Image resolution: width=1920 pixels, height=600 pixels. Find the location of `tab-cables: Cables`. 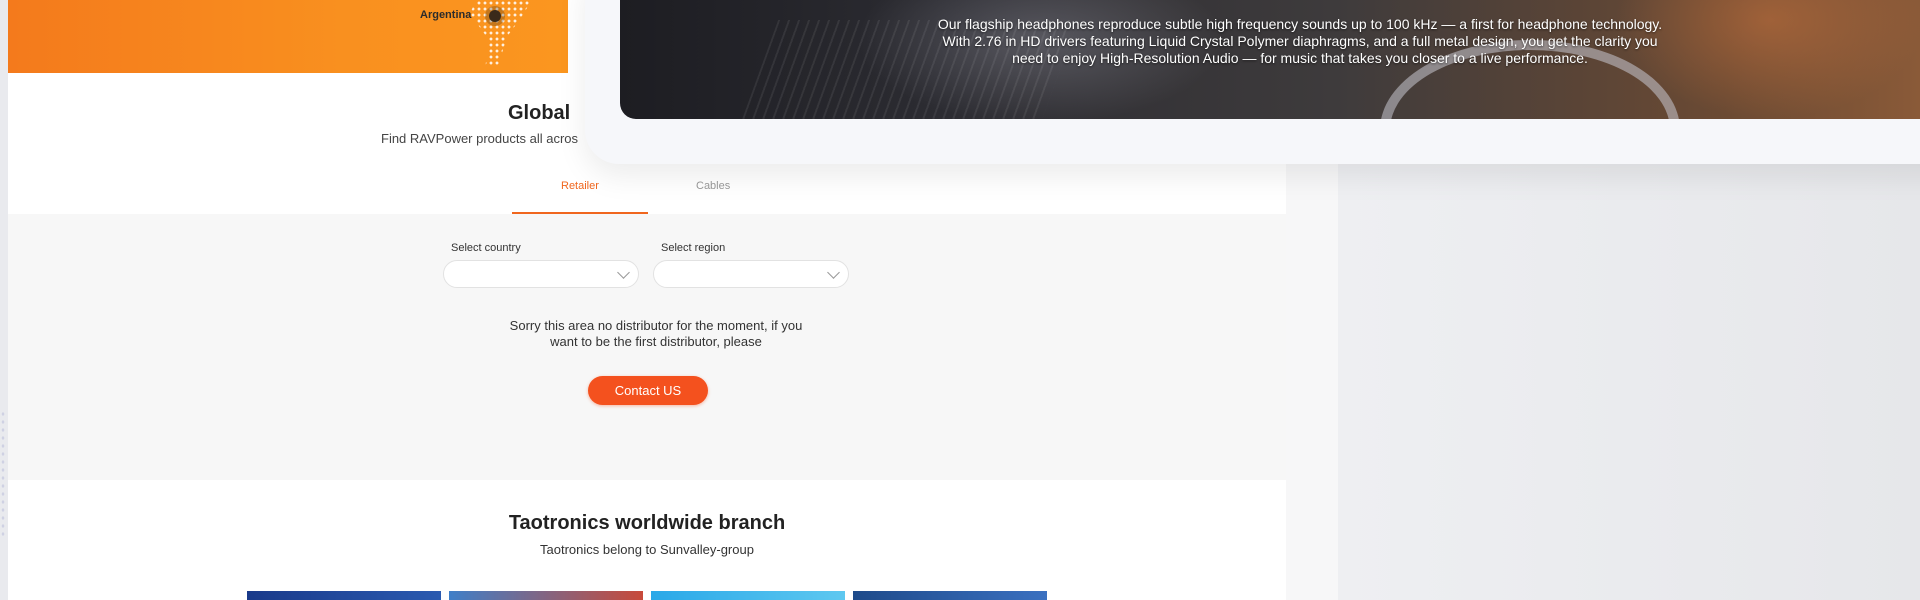

tab-cables: Cables is located at coordinates (713, 186).